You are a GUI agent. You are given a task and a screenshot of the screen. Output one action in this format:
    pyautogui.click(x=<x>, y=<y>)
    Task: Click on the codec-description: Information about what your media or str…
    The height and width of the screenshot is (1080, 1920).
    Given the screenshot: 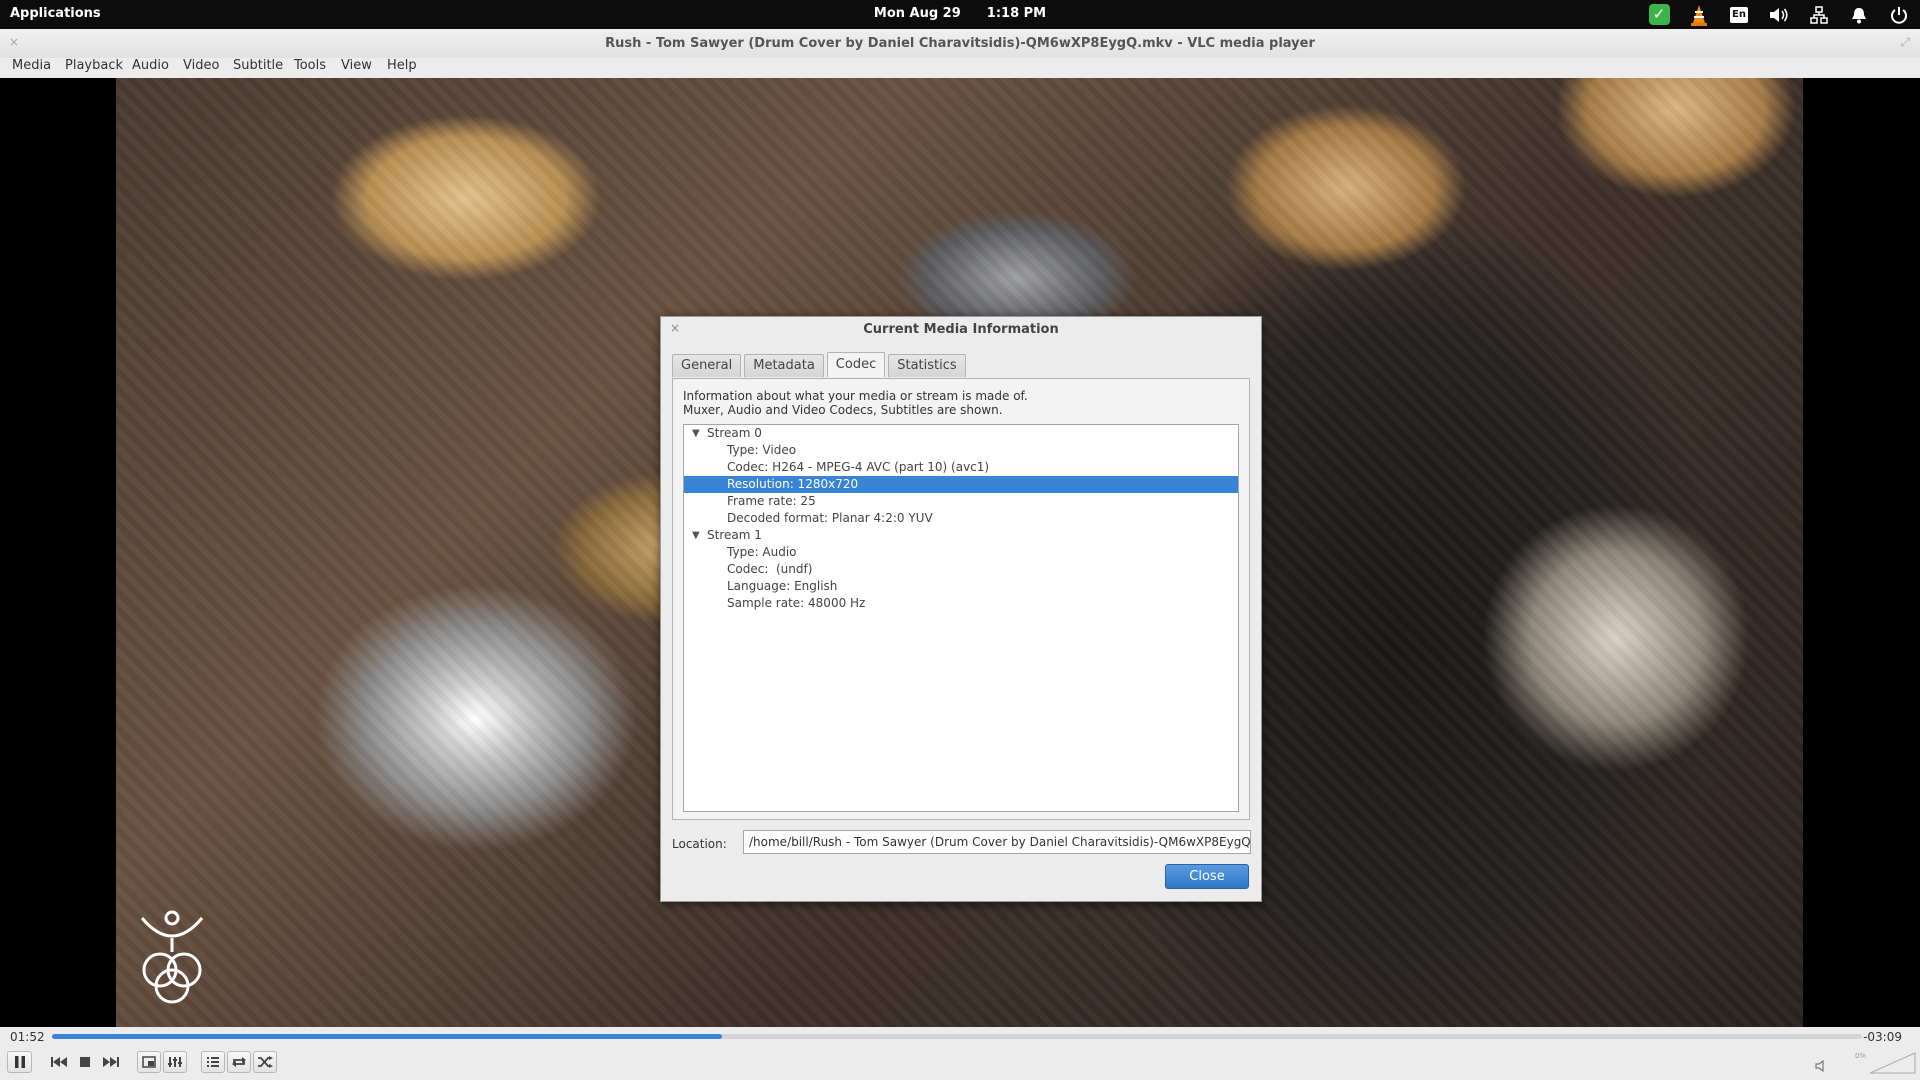 What is the action you would take?
    pyautogui.click(x=855, y=403)
    